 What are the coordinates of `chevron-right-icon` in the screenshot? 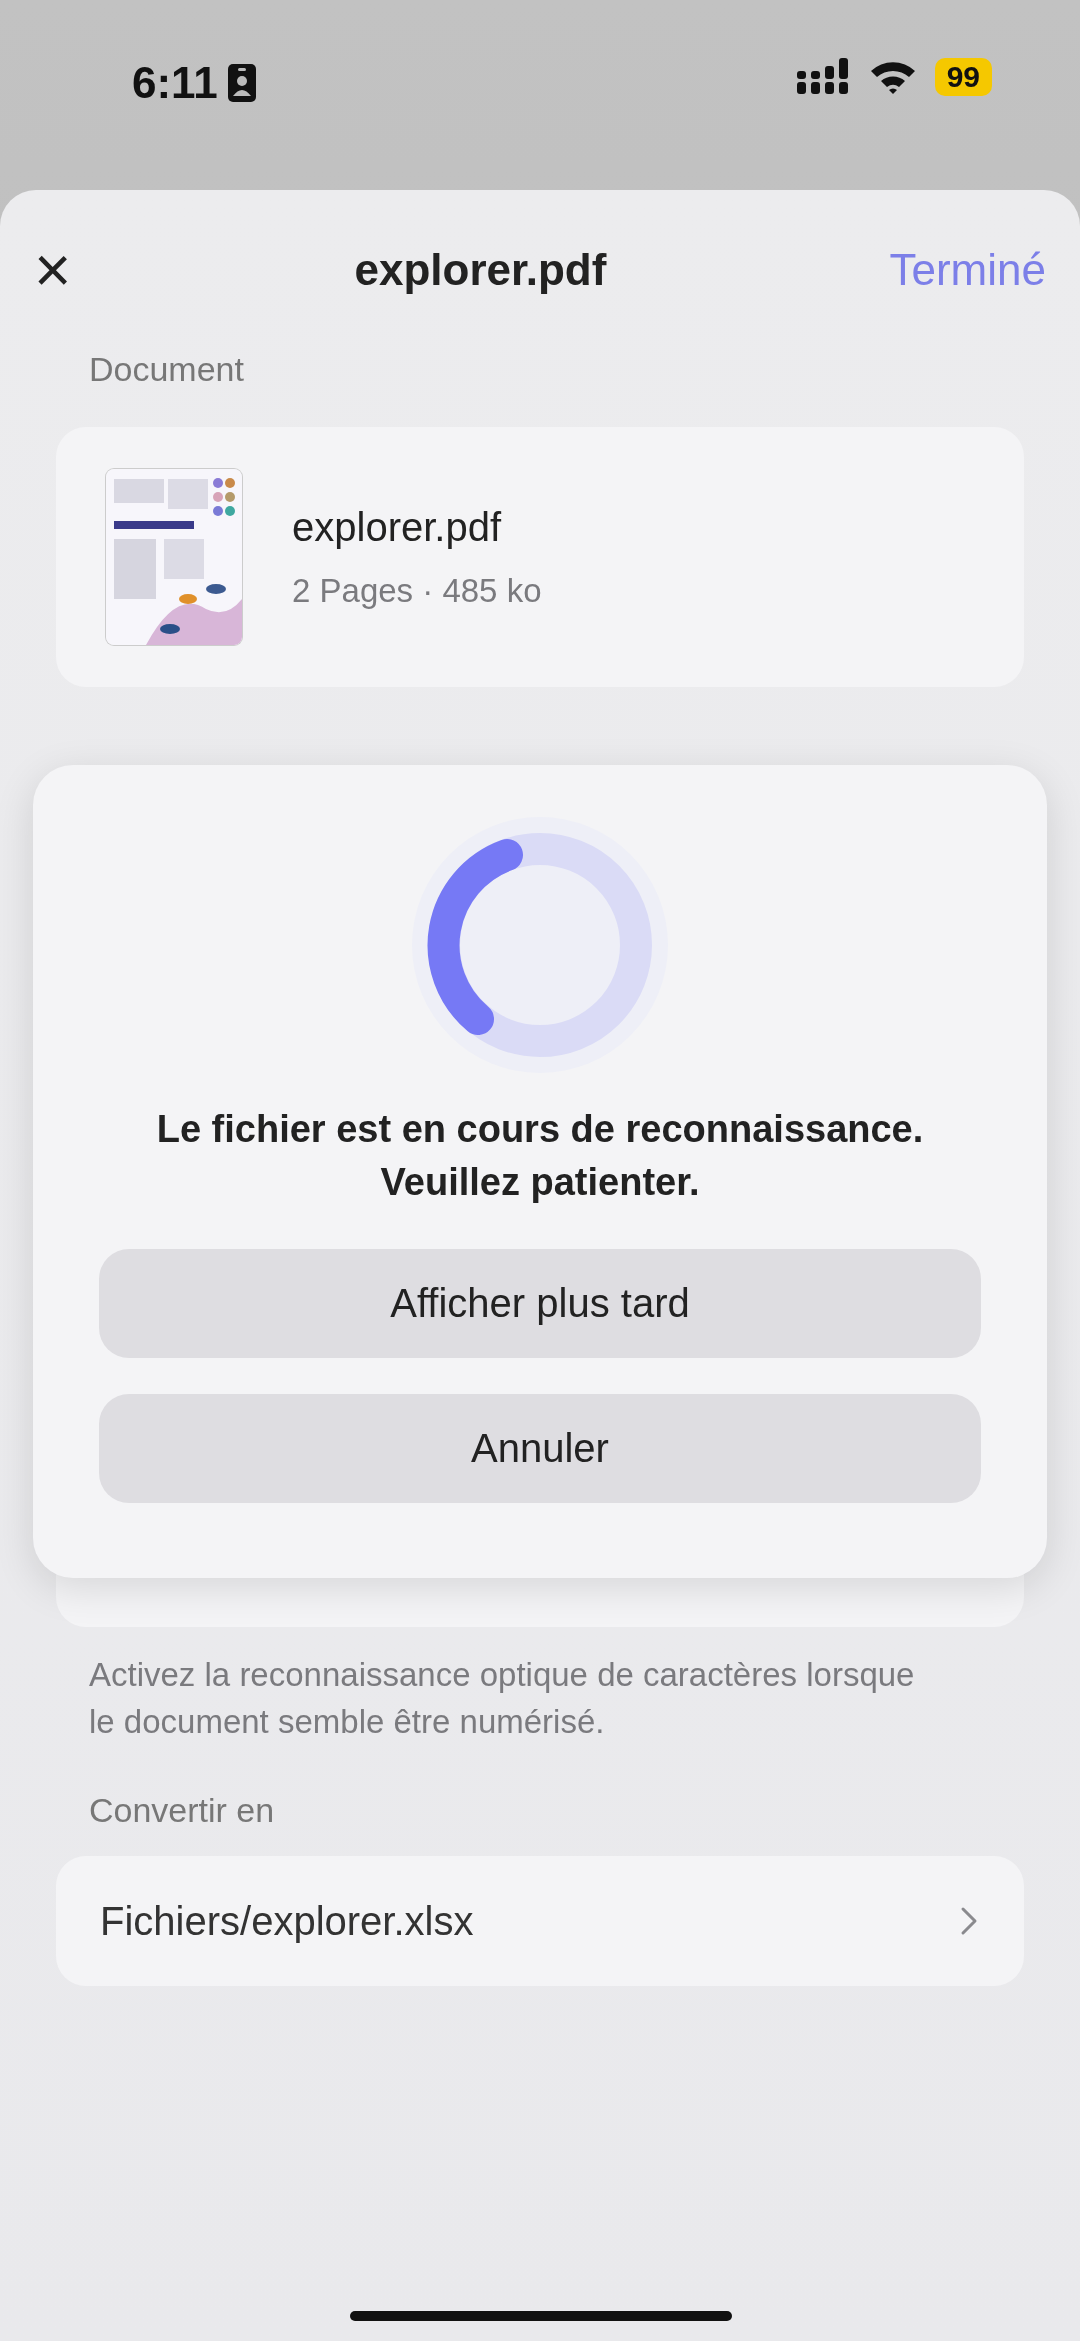 It's located at (969, 1921).